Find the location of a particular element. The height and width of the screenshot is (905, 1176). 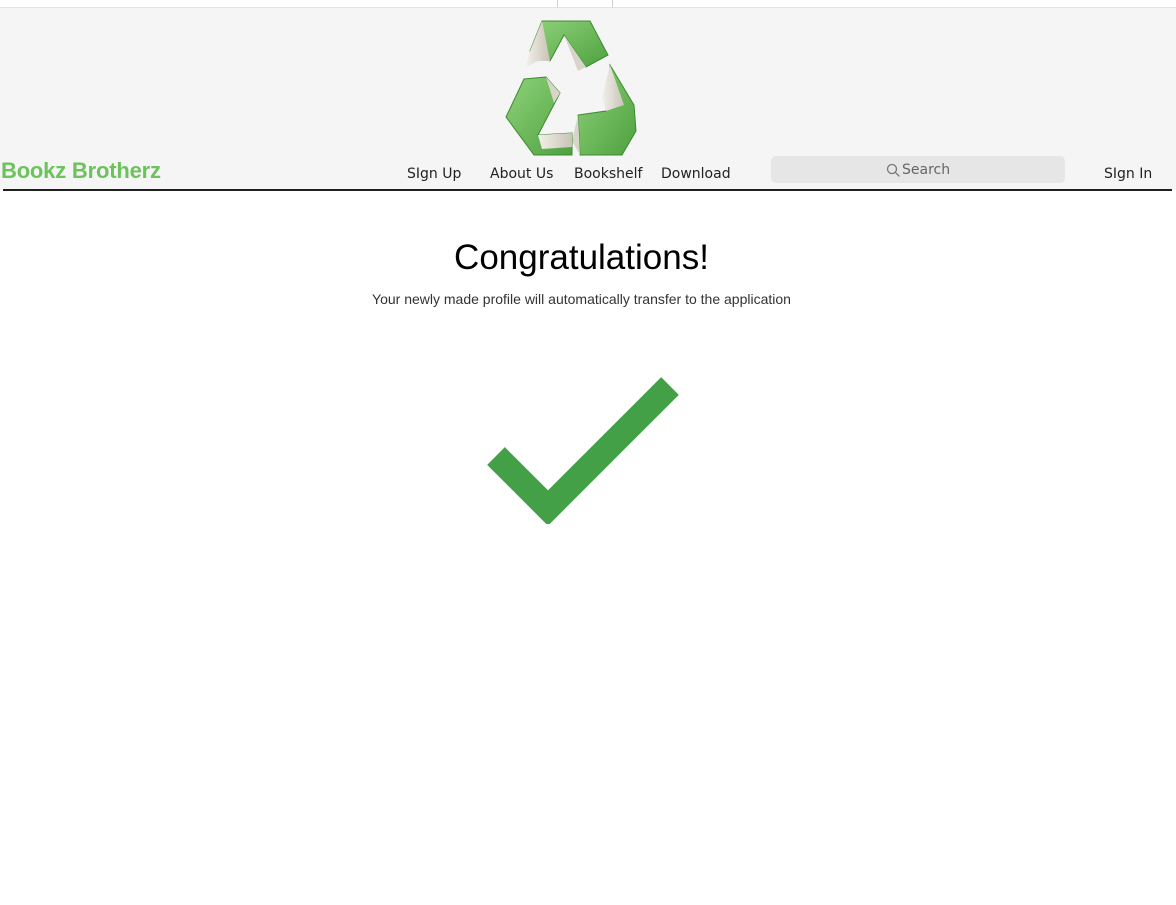

browser-top-strip: × is located at coordinates (588, 4).